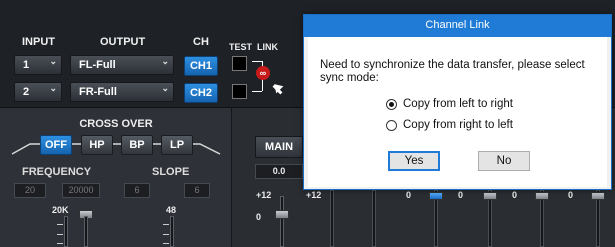 The width and height of the screenshot is (615, 247). I want to click on output-header: OUTPUT, so click(123, 42).